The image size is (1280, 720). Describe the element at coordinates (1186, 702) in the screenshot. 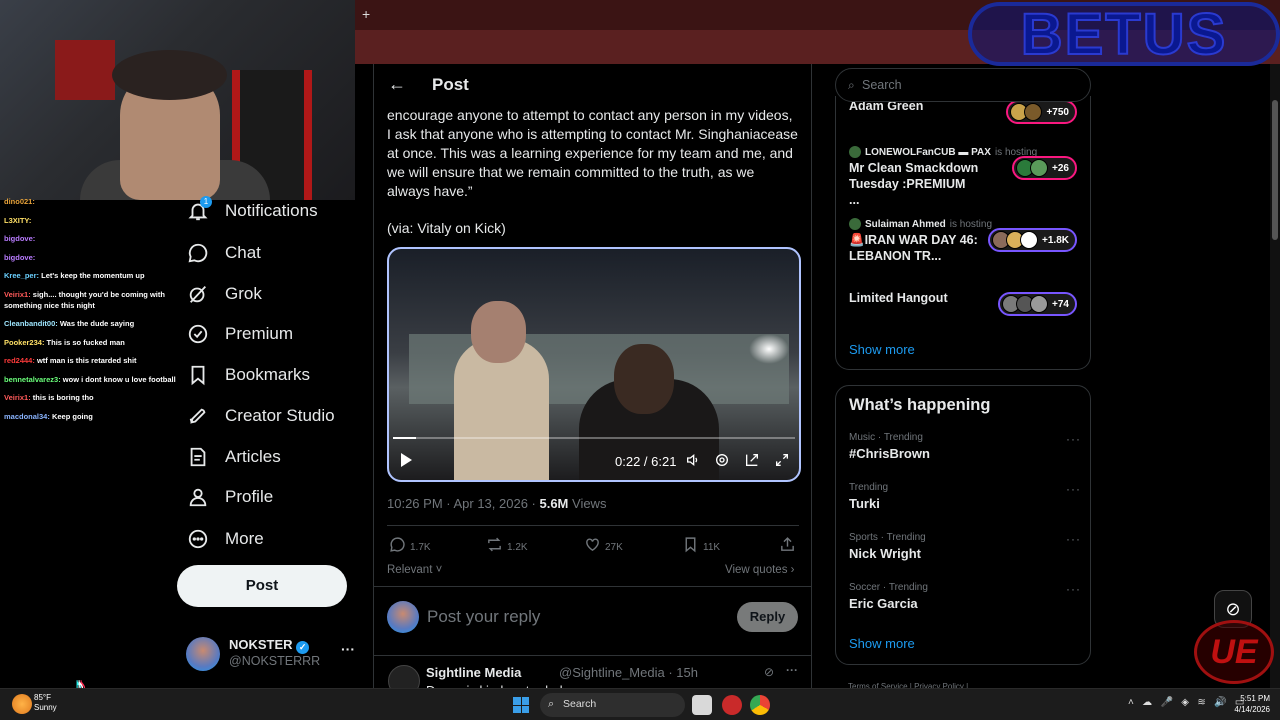

I see `system-tray: ˄ ☁ 🎤 ◈ ≋ 🔊 ▭` at that location.